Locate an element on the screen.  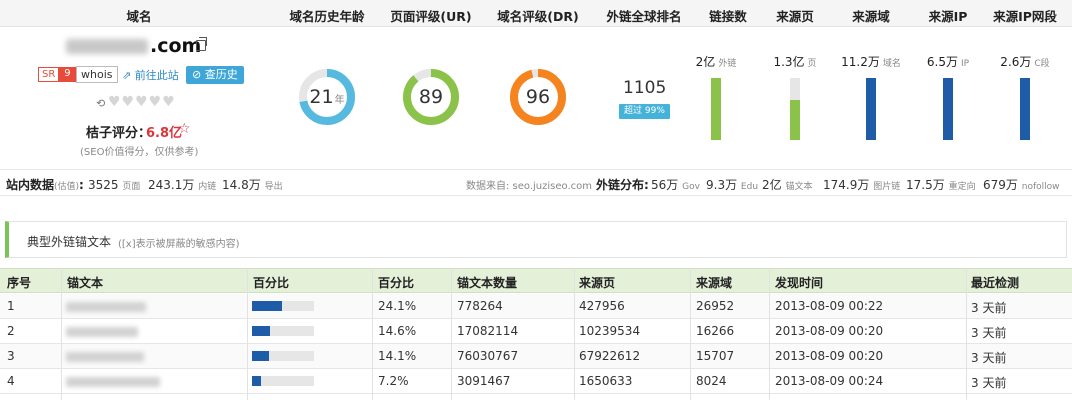
cell-src-pages: 1650633 is located at coordinates (606, 381).